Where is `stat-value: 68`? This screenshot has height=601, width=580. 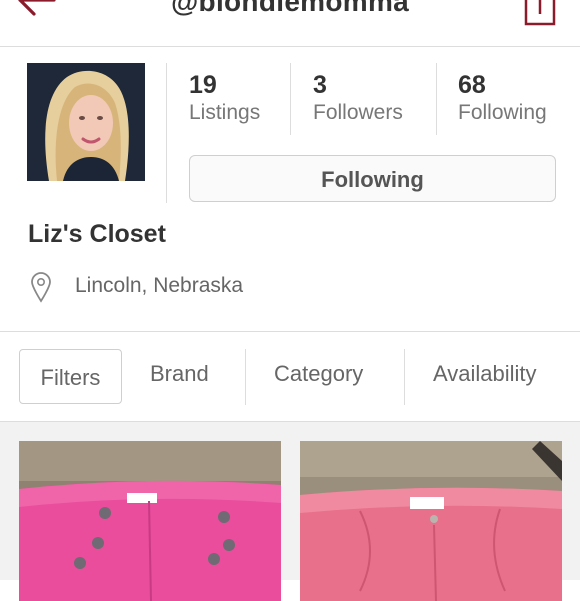
stat-value: 68 is located at coordinates (472, 85).